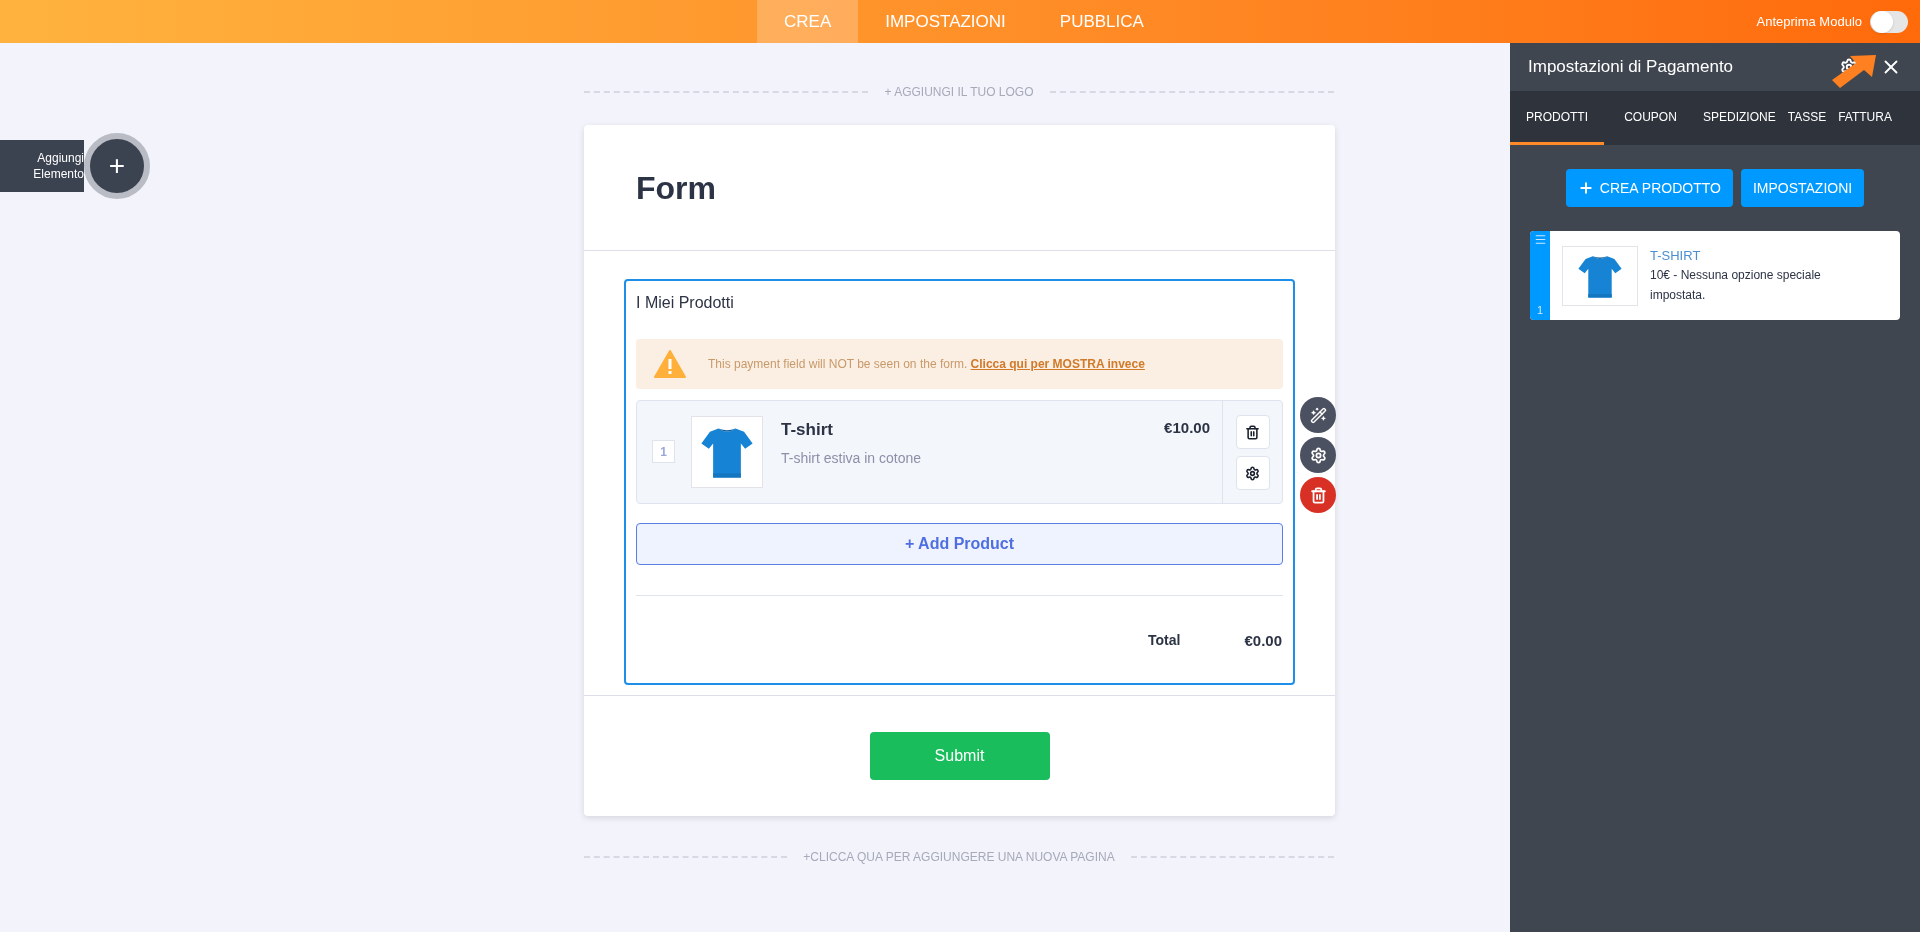 This screenshot has height=932, width=1920. What do you see at coordinates (1802, 188) in the screenshot?
I see `panel-button: IMPOSTAZIONI` at bounding box center [1802, 188].